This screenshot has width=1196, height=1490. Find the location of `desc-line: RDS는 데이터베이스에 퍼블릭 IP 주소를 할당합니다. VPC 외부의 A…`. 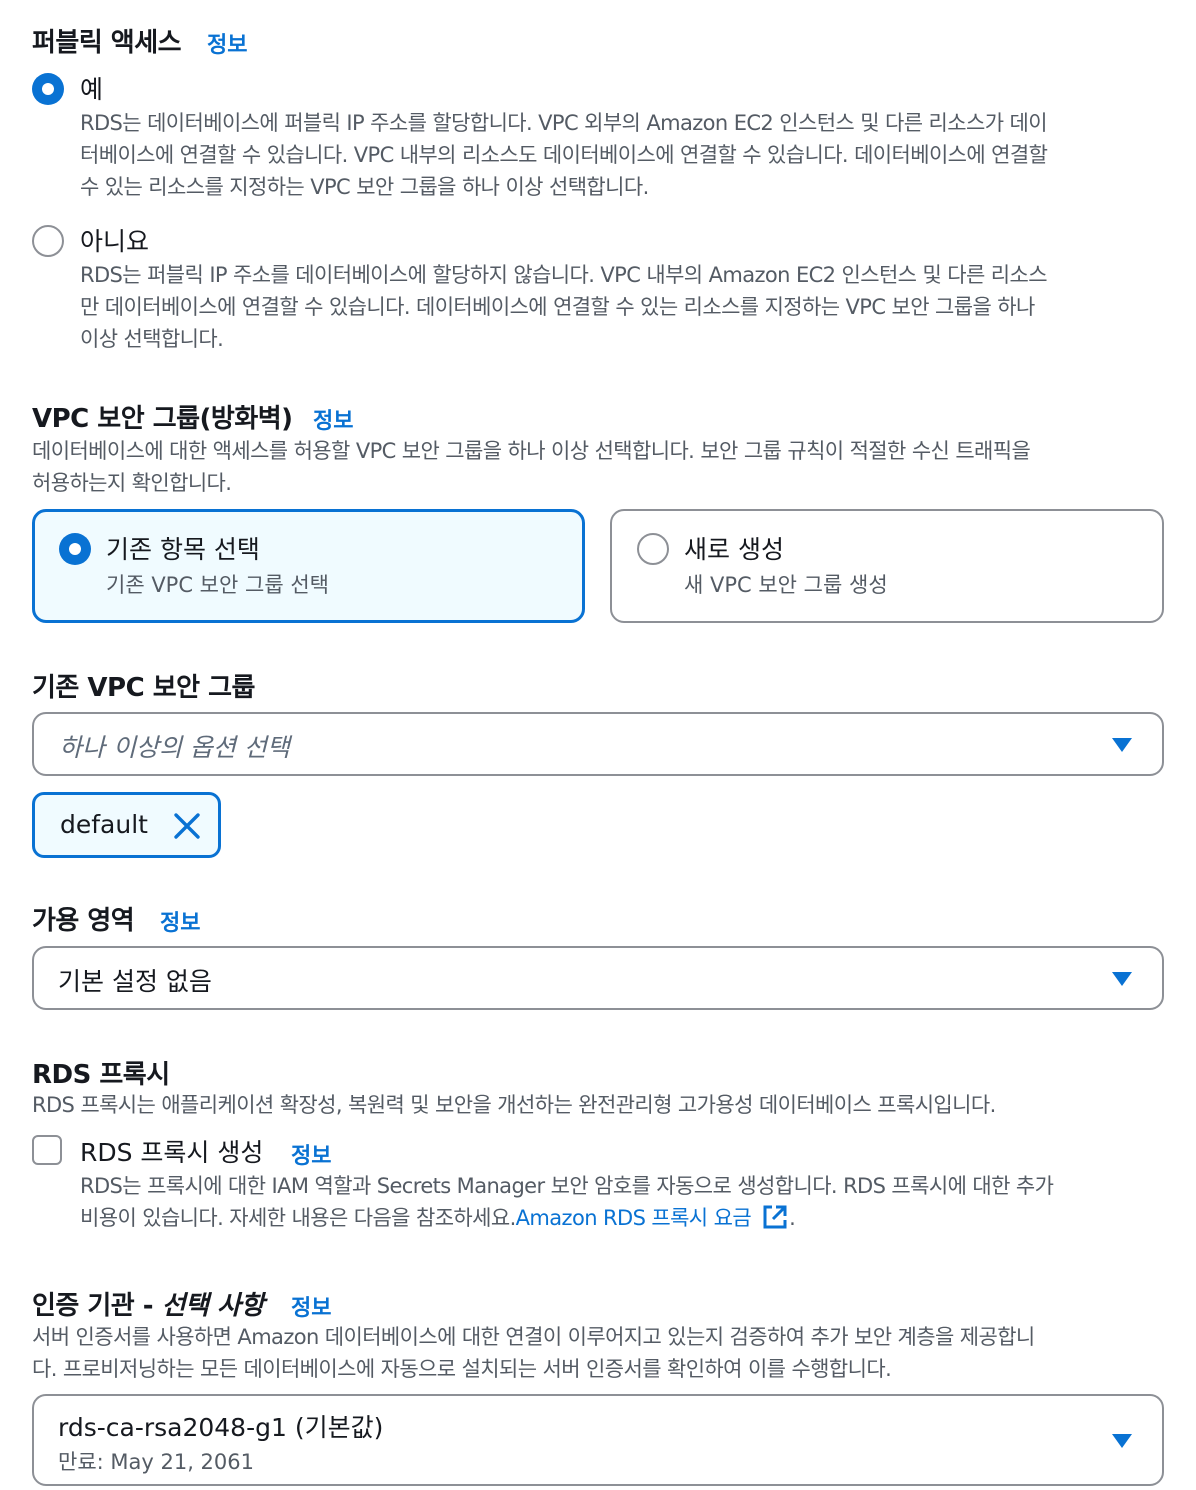

desc-line: RDS는 데이터베이스에 퍼블릭 IP 주소를 할당합니다. VPC 외부의 A… is located at coordinates (564, 123).